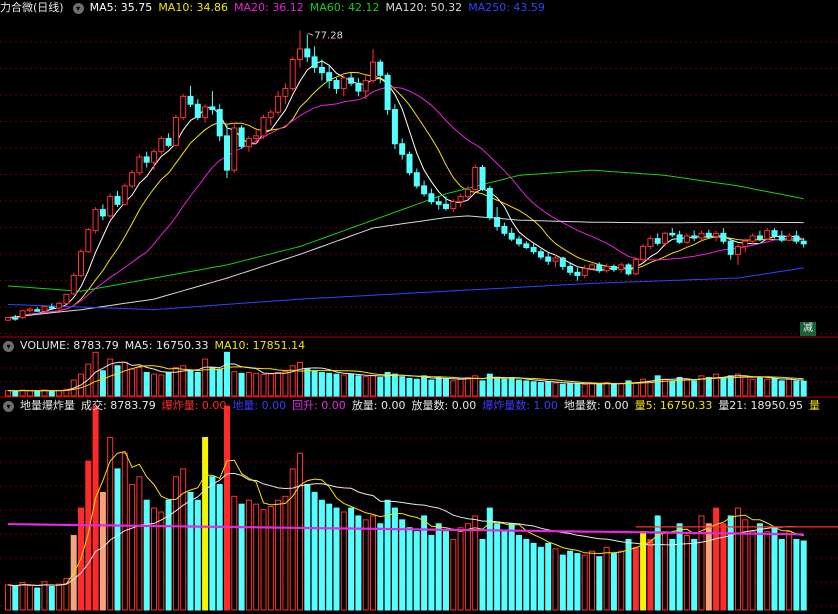  Describe the element at coordinates (311, 34) in the screenshot. I see `high-price-pointer` at that location.